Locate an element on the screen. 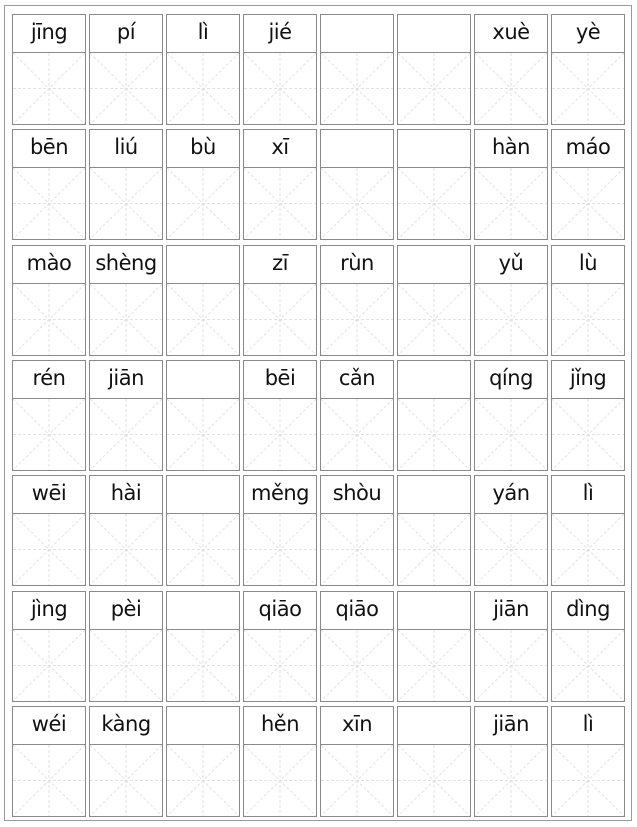 This screenshot has height=827, width=637. practice-cell: jǐng is located at coordinates (588, 415).